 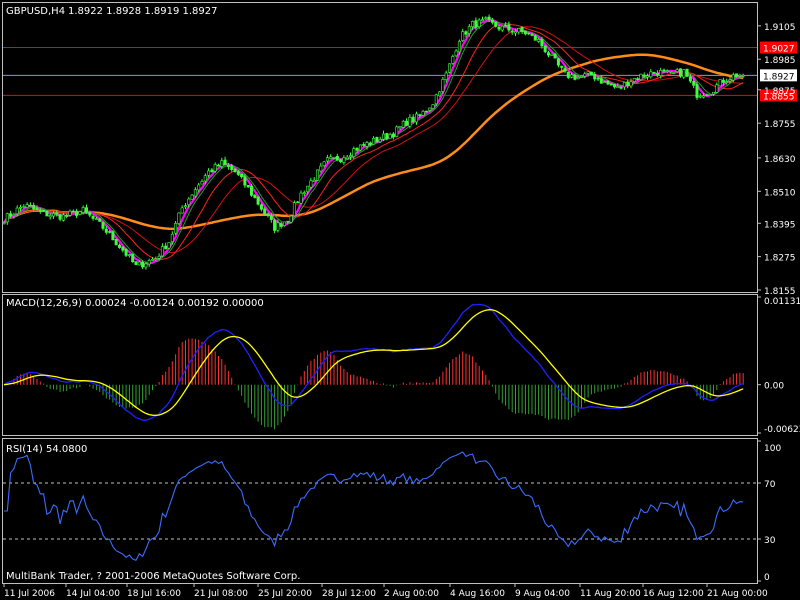 What do you see at coordinates (774, 387) in the screenshot?
I see `macd-tick-label: 0.00` at bounding box center [774, 387].